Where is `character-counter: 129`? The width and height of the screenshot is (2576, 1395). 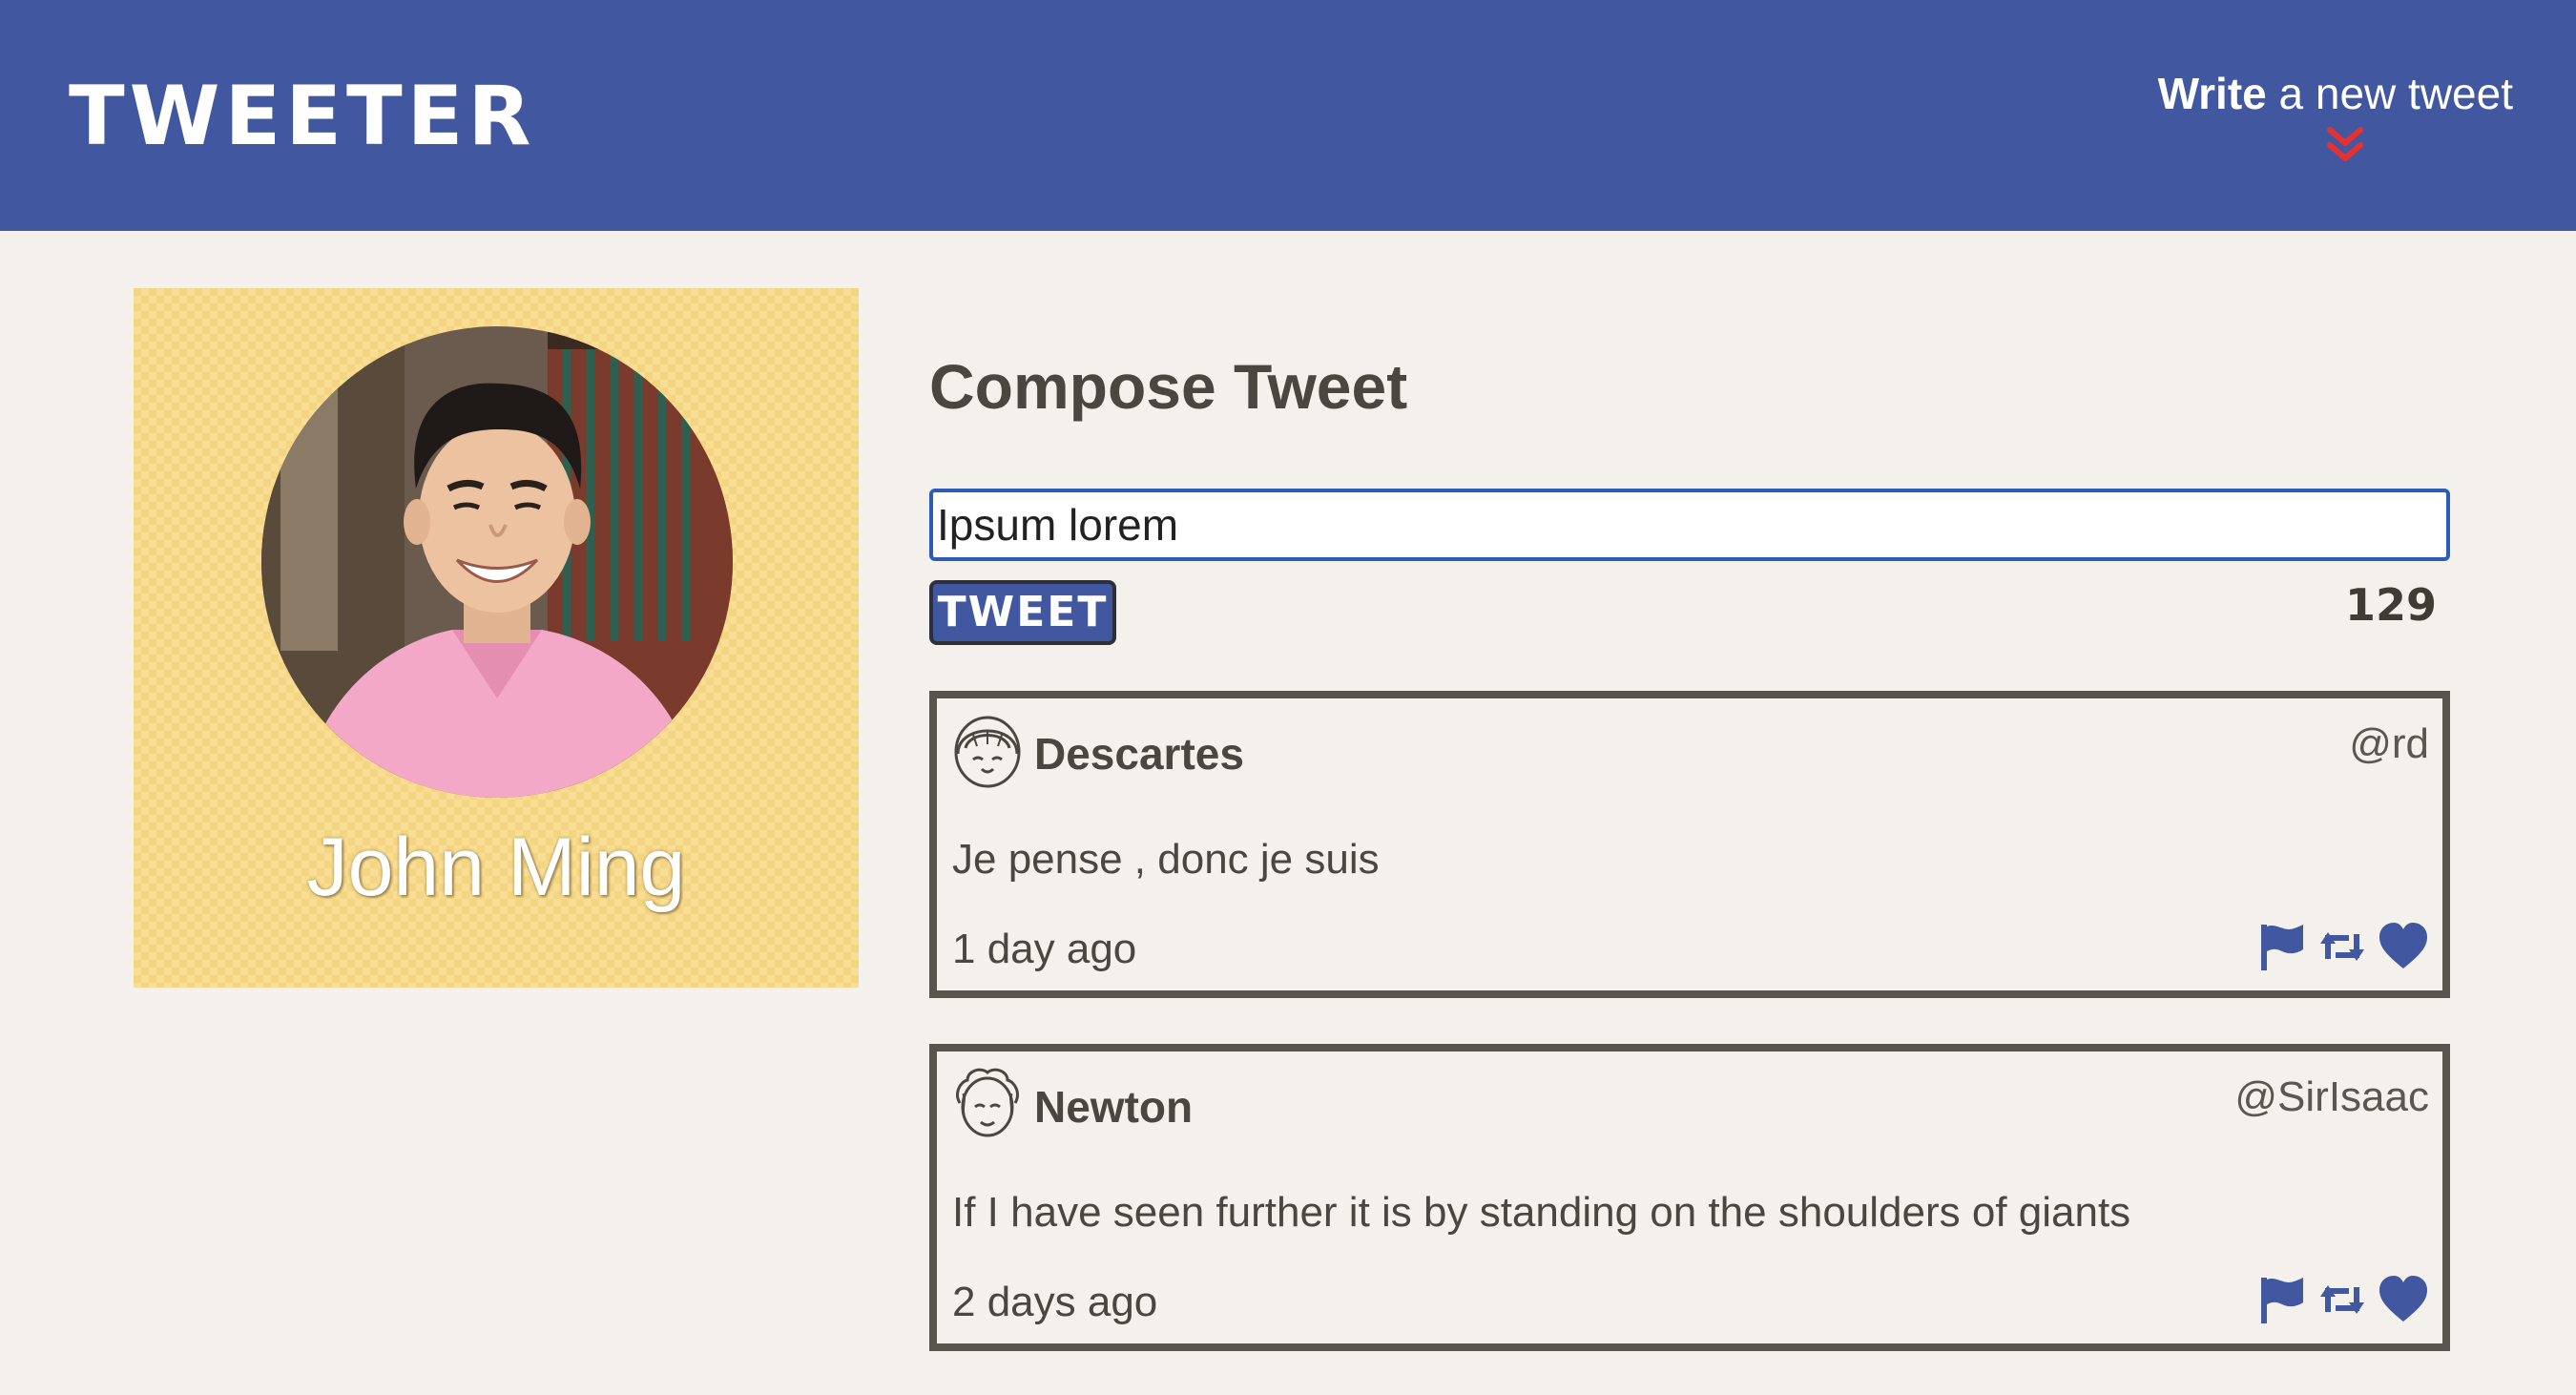
character-counter: 129 is located at coordinates (2390, 605).